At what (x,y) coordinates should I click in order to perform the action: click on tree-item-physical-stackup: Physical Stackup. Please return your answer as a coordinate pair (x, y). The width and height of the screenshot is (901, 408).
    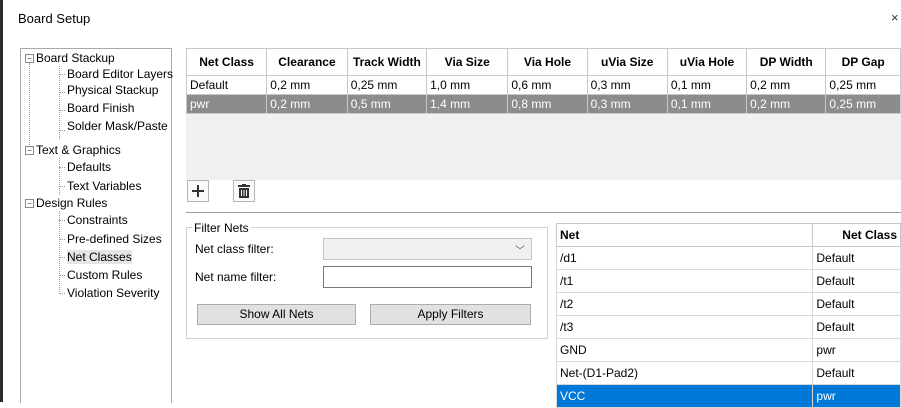
    Looking at the image, I should click on (112, 90).